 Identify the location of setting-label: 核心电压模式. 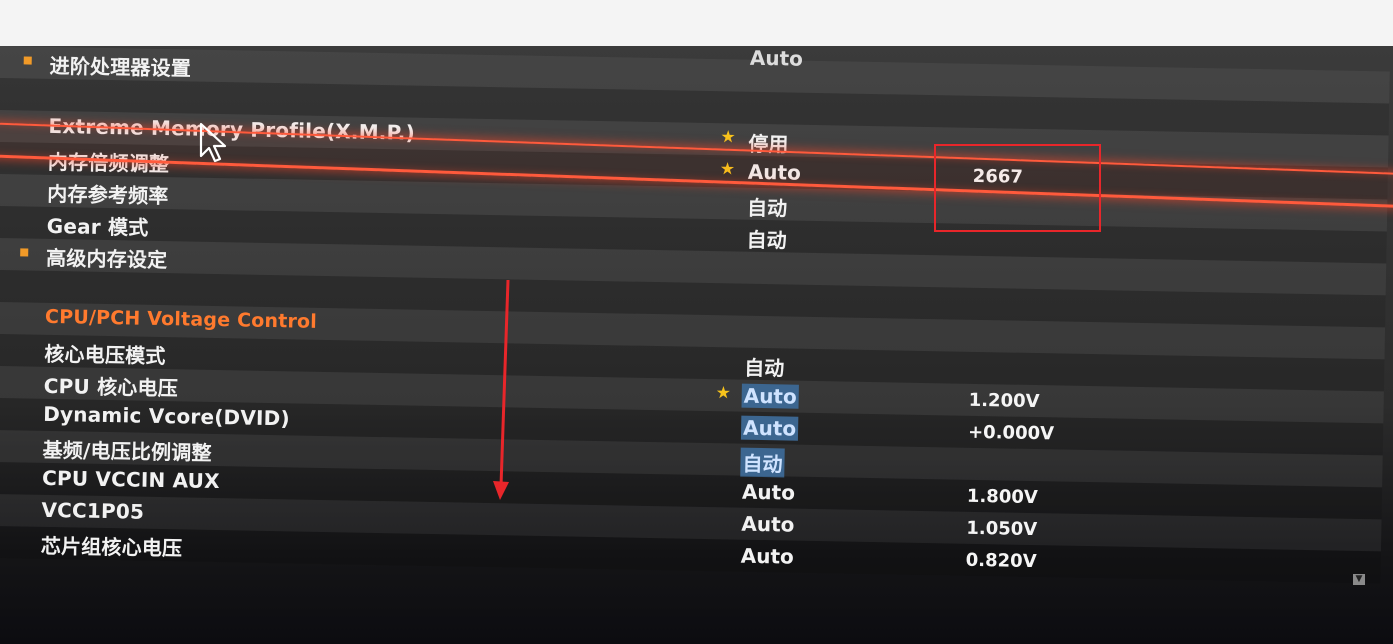
(105, 355).